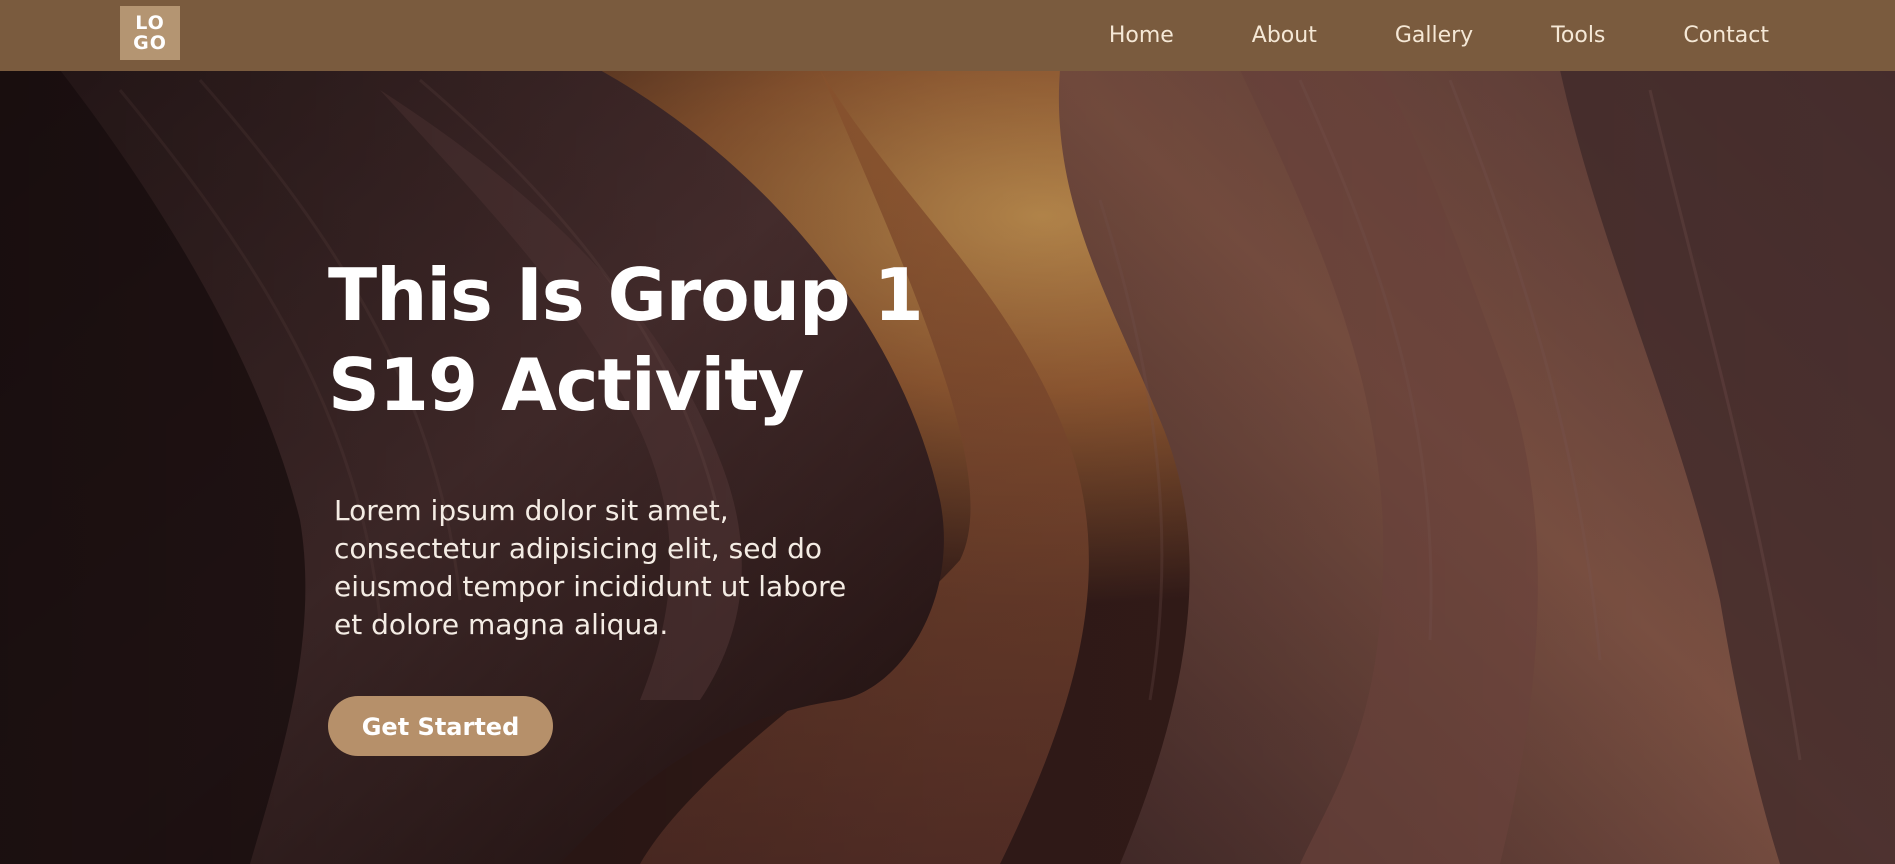  Describe the element at coordinates (1284, 35) in the screenshot. I see `nav-link-about: About` at that location.